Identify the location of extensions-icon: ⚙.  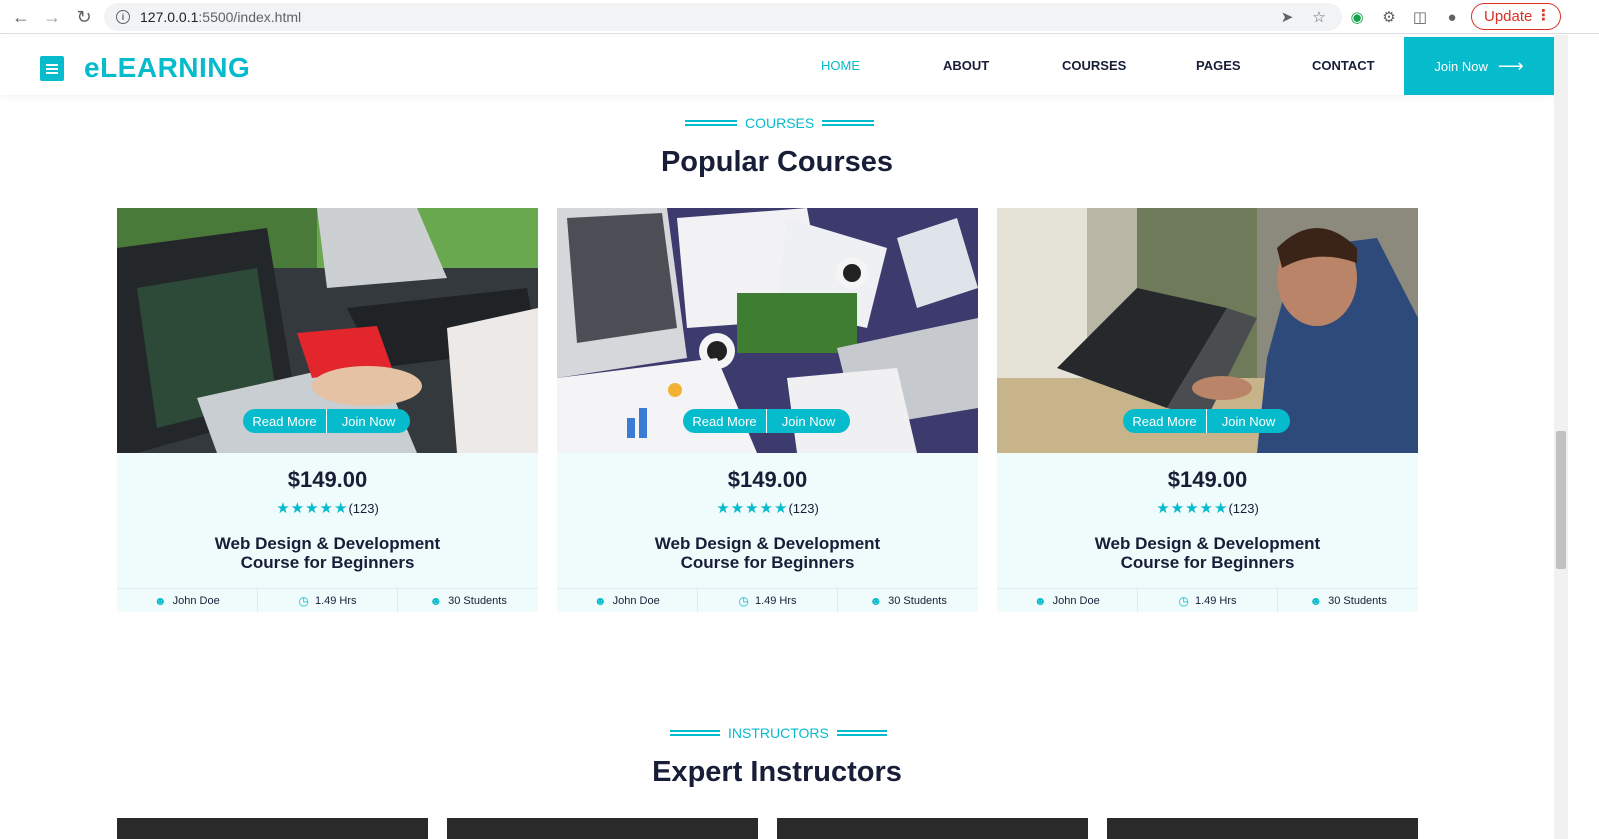
(1389, 17).